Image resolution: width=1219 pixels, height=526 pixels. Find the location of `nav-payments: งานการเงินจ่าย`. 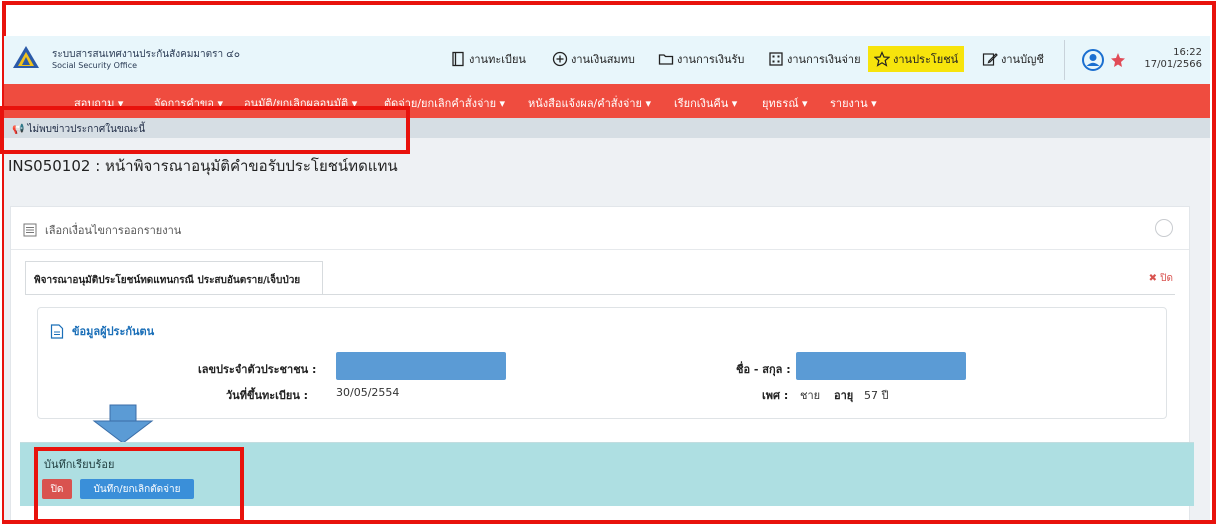

nav-payments: งานการเงินจ่าย is located at coordinates (814, 59).